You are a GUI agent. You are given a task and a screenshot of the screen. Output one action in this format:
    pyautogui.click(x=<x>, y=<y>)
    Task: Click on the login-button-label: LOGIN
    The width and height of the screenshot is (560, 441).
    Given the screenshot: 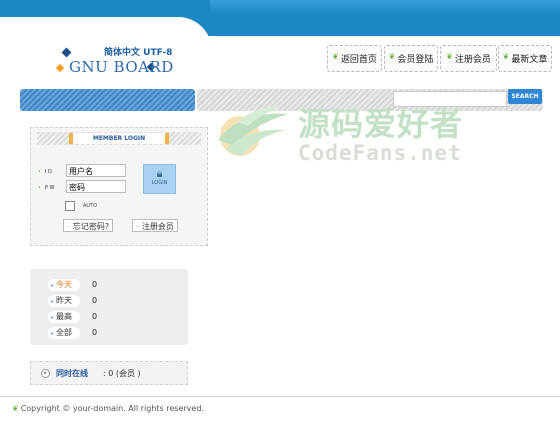 What is the action you would take?
    pyautogui.click(x=159, y=183)
    